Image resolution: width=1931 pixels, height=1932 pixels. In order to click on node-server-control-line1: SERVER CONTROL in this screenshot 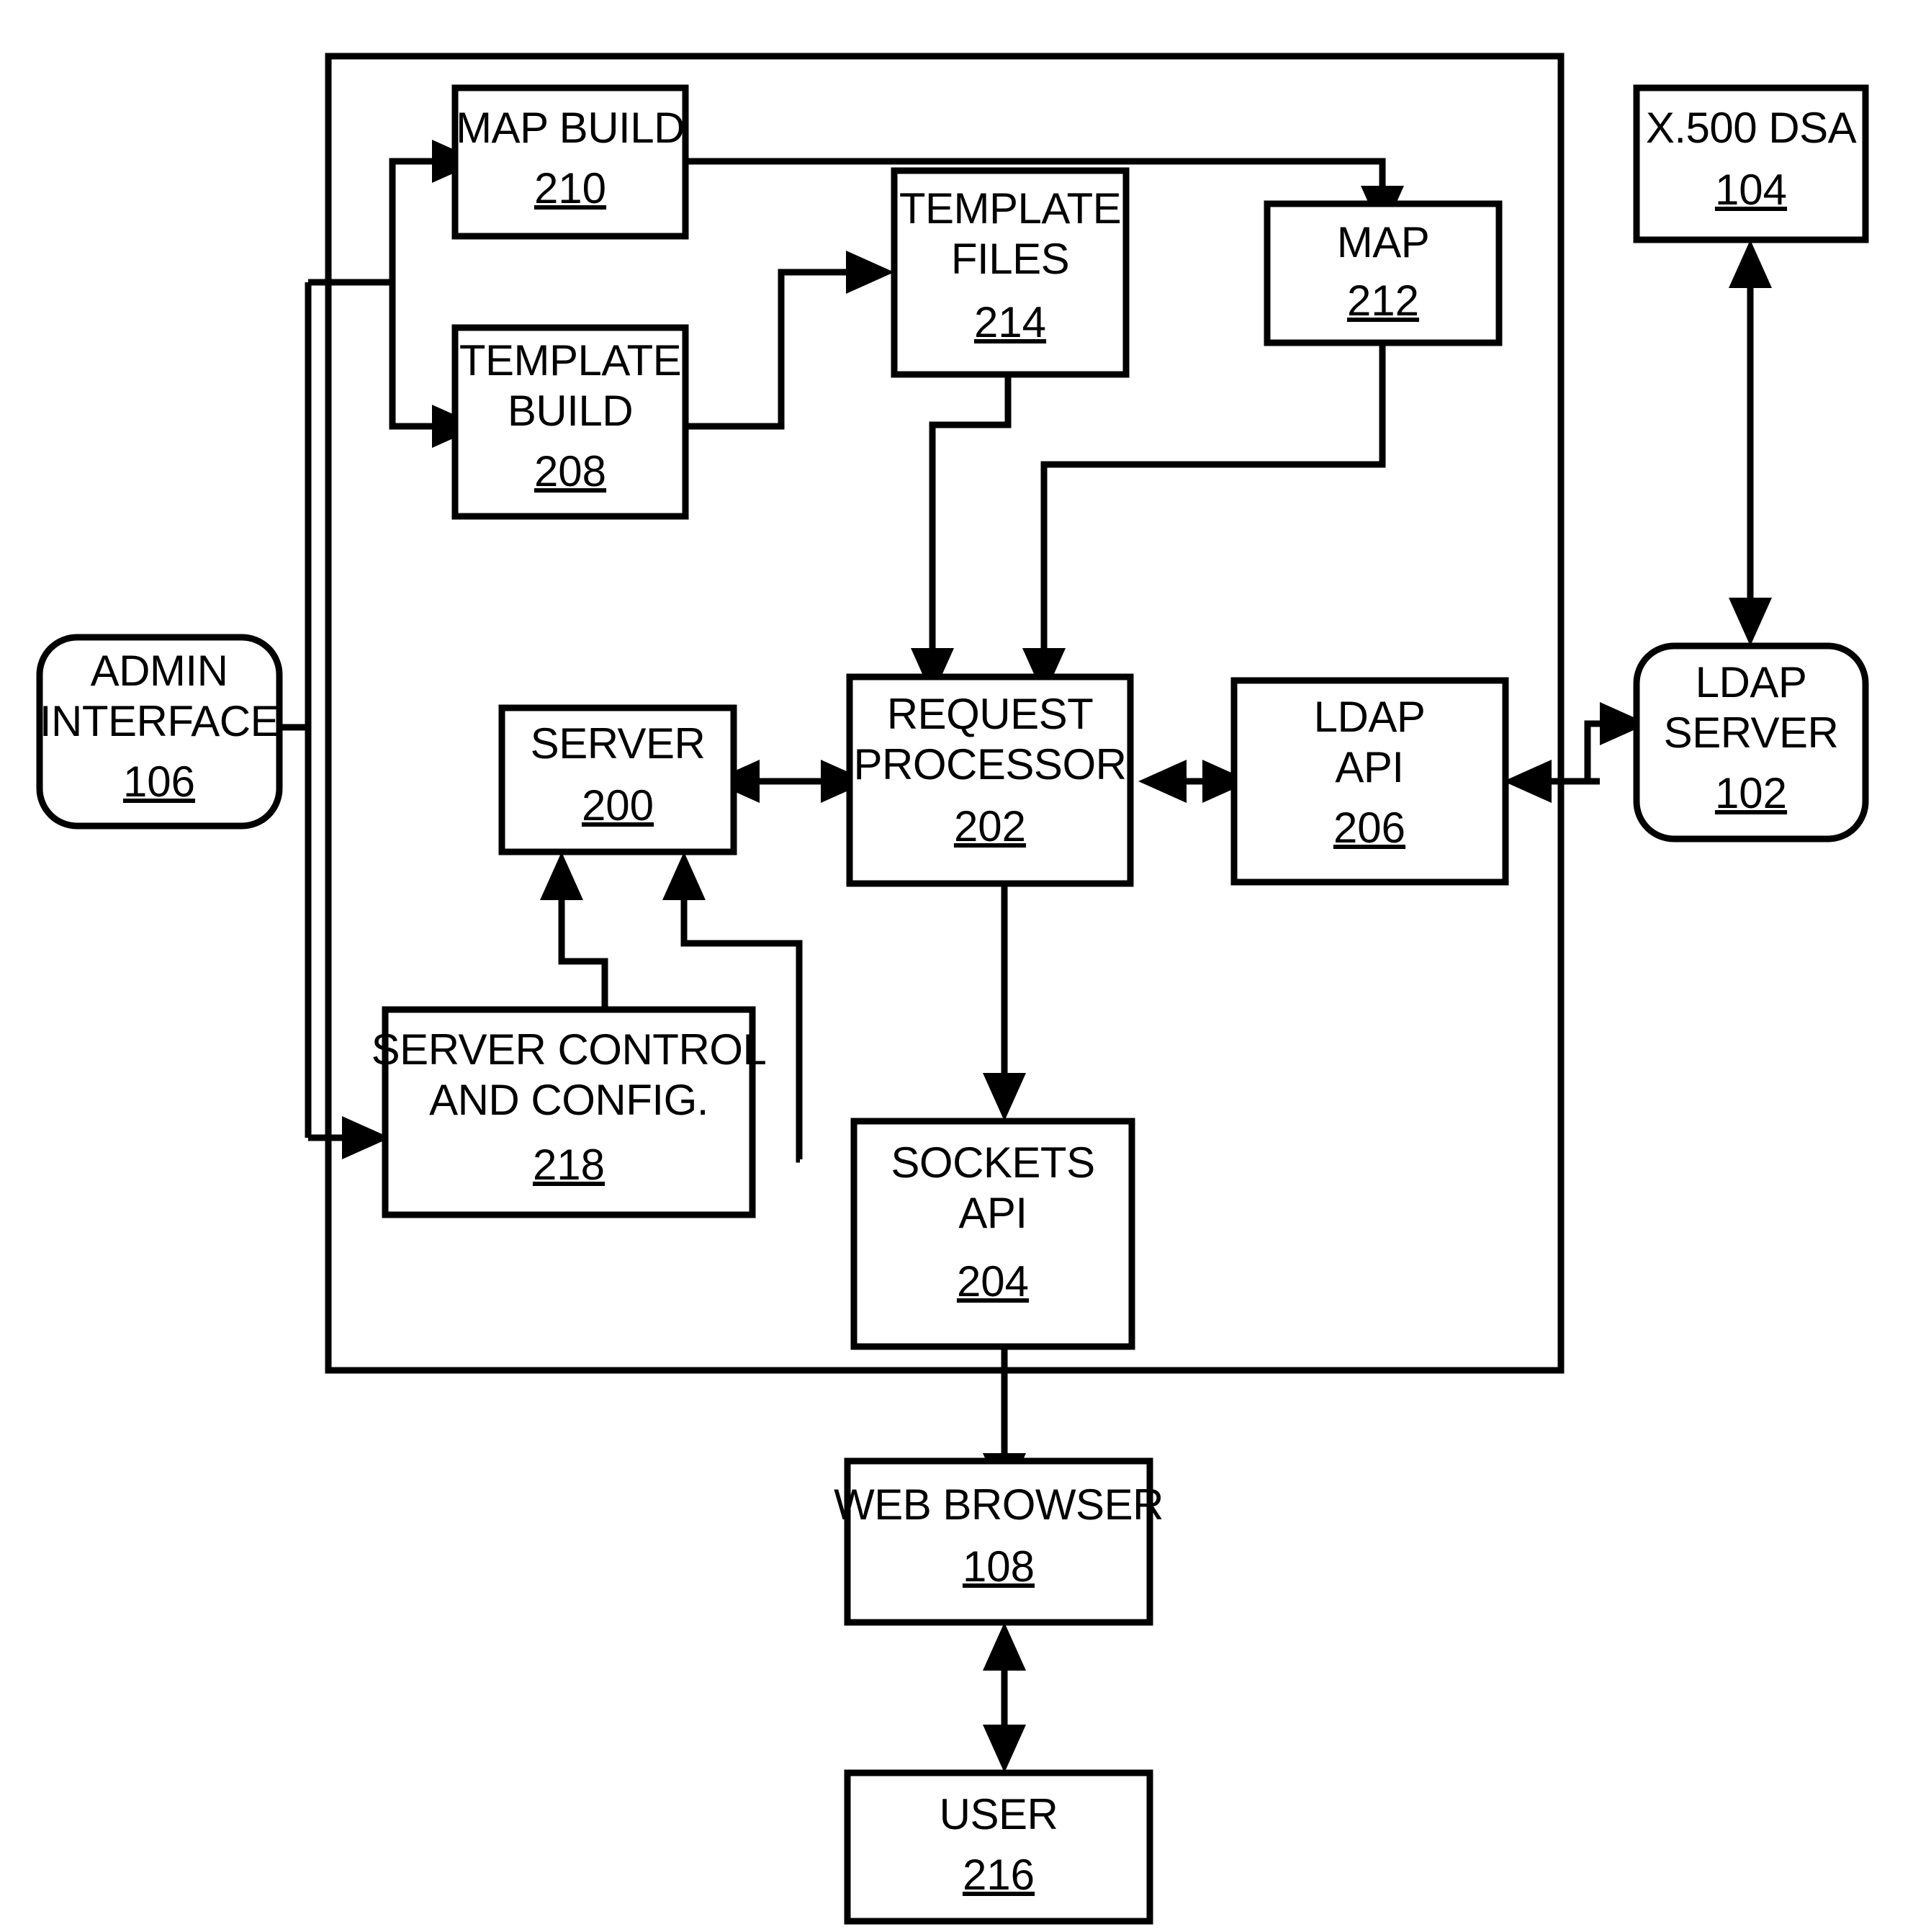, I will do `click(569, 1049)`.